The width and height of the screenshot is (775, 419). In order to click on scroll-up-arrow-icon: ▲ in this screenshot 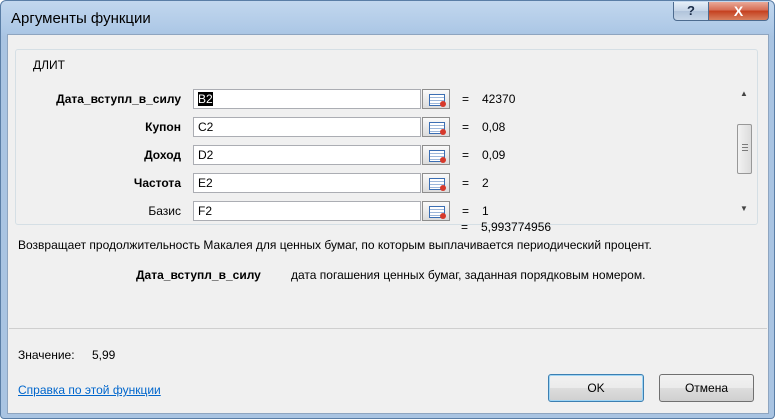, I will do `click(744, 93)`.